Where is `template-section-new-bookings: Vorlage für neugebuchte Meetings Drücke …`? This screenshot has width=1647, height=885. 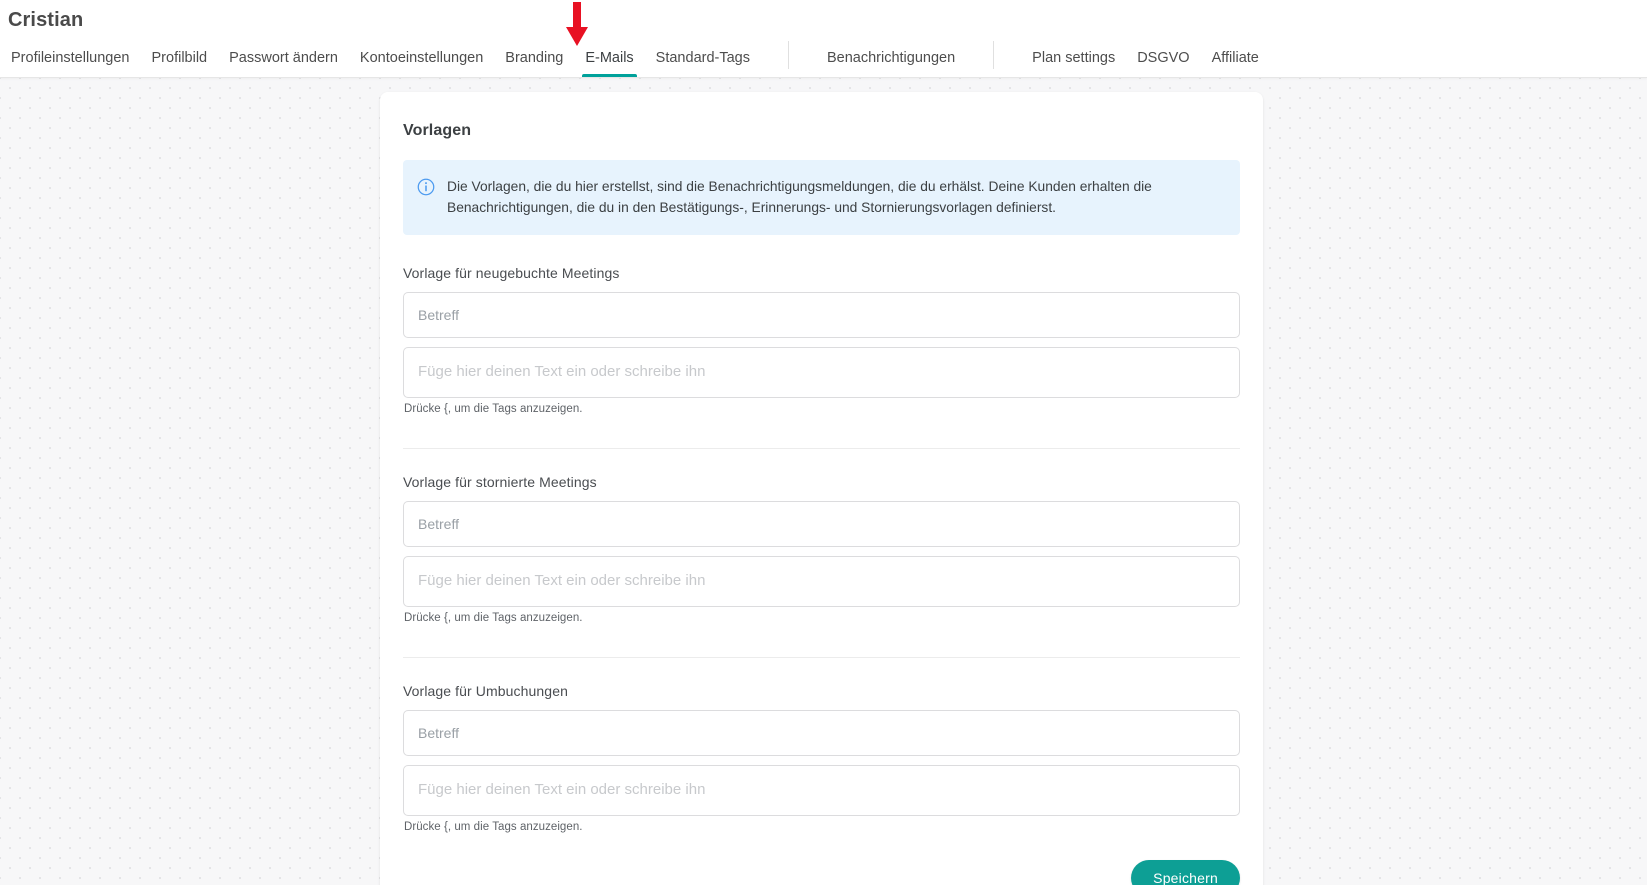 template-section-new-bookings: Vorlage für neugebuchte Meetings Drücke … is located at coordinates (821, 357).